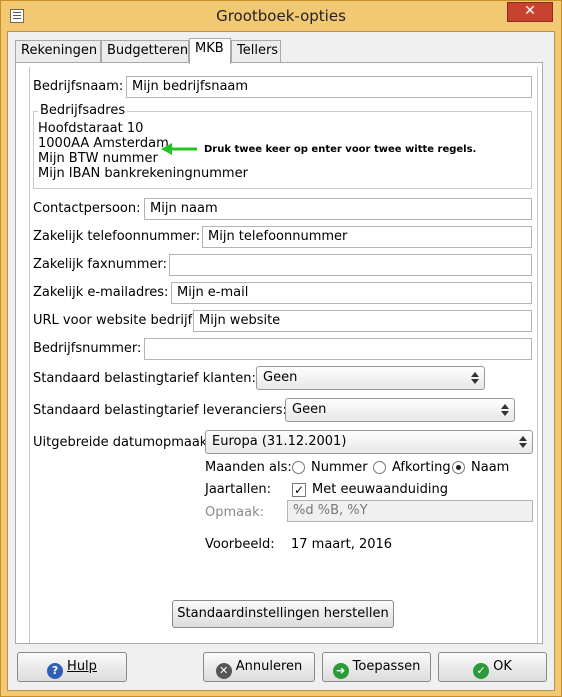 The width and height of the screenshot is (562, 697). Describe the element at coordinates (248, 467) in the screenshot. I see `months-label: Maanden als:` at that location.